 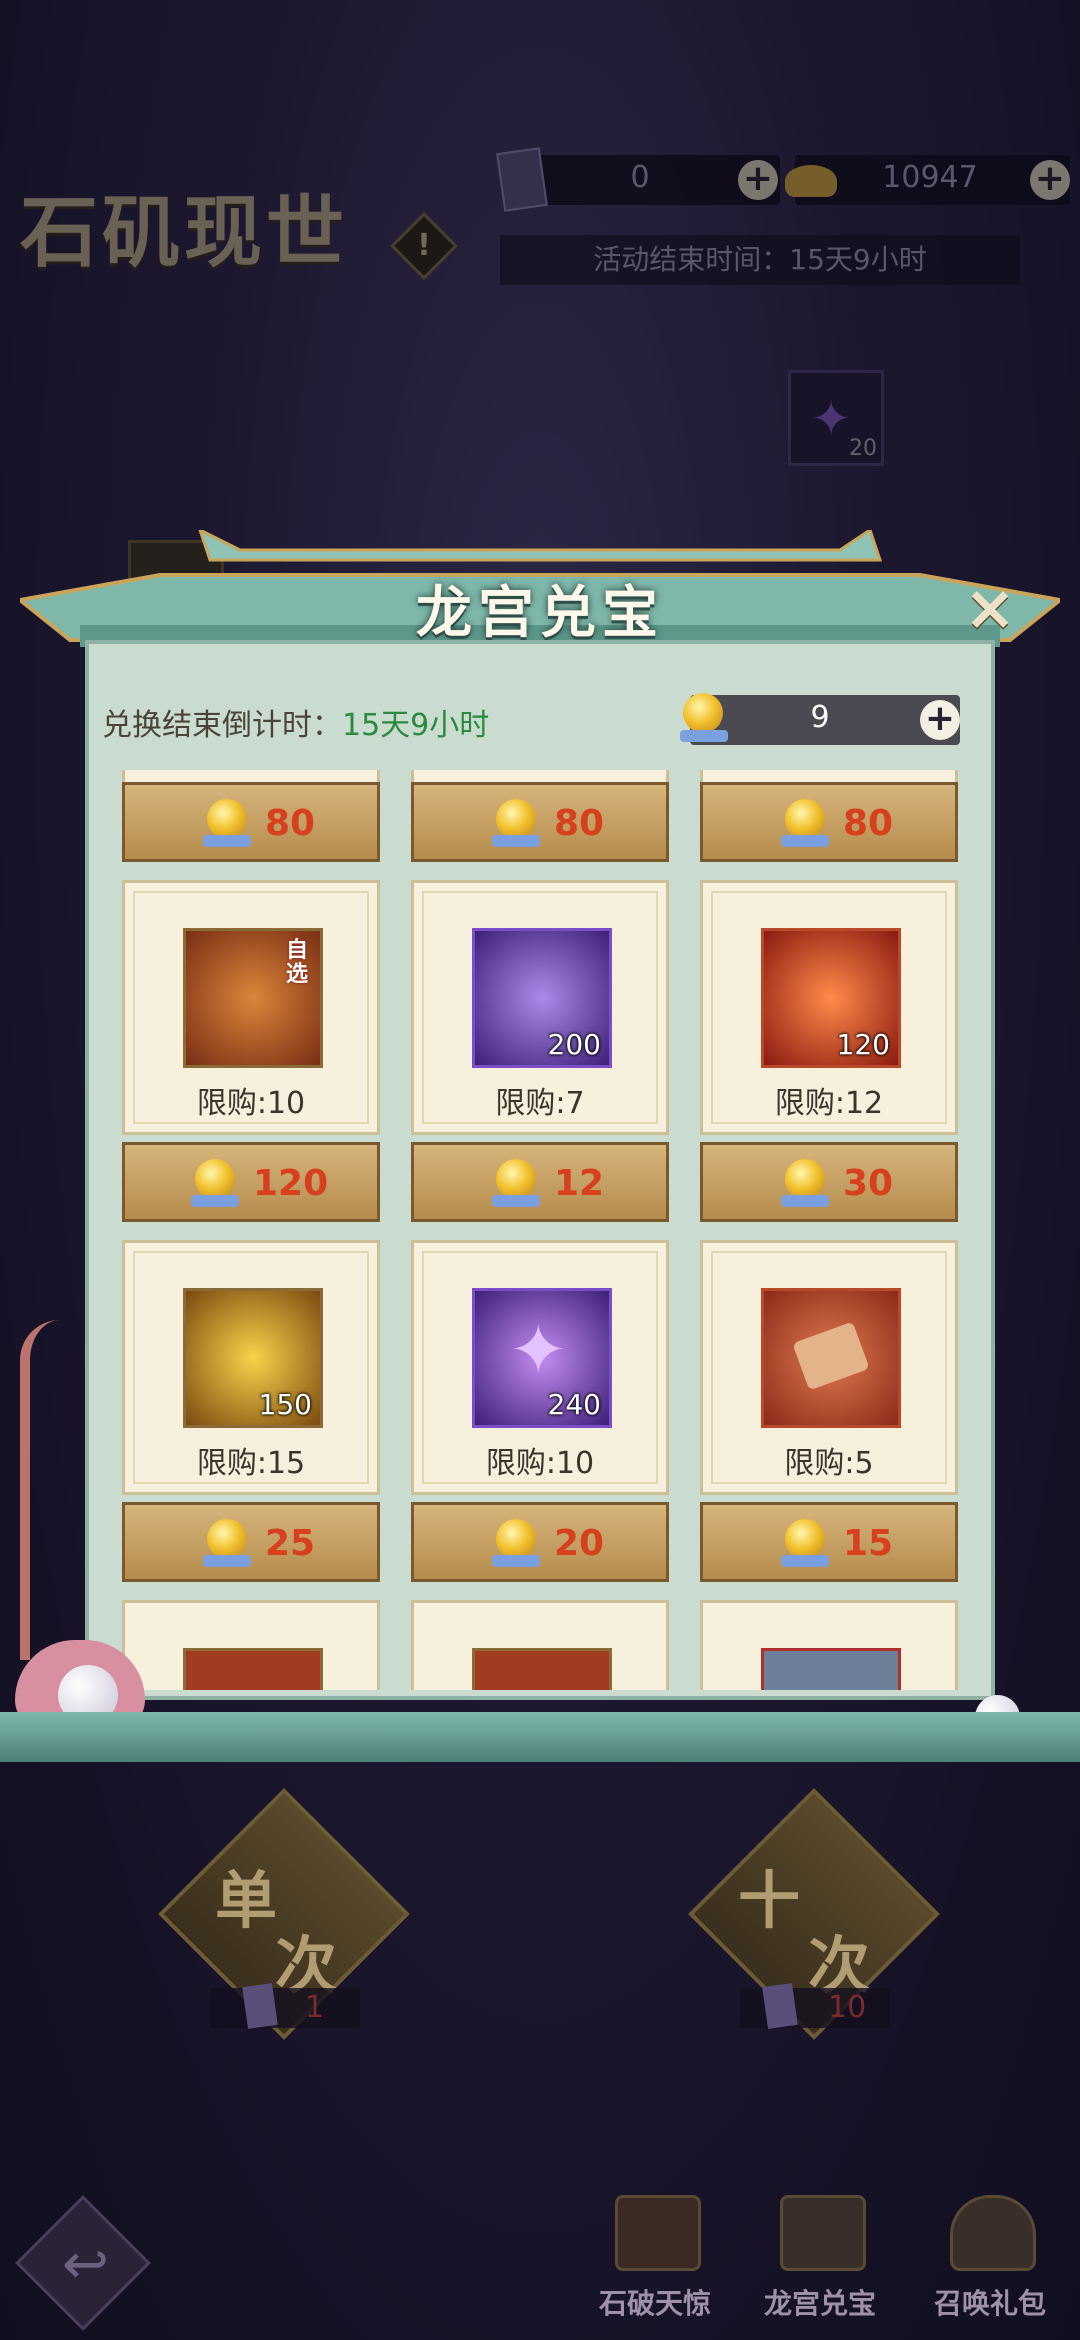 What do you see at coordinates (297, 962) in the screenshot?
I see `select-tag: 自选` at bounding box center [297, 962].